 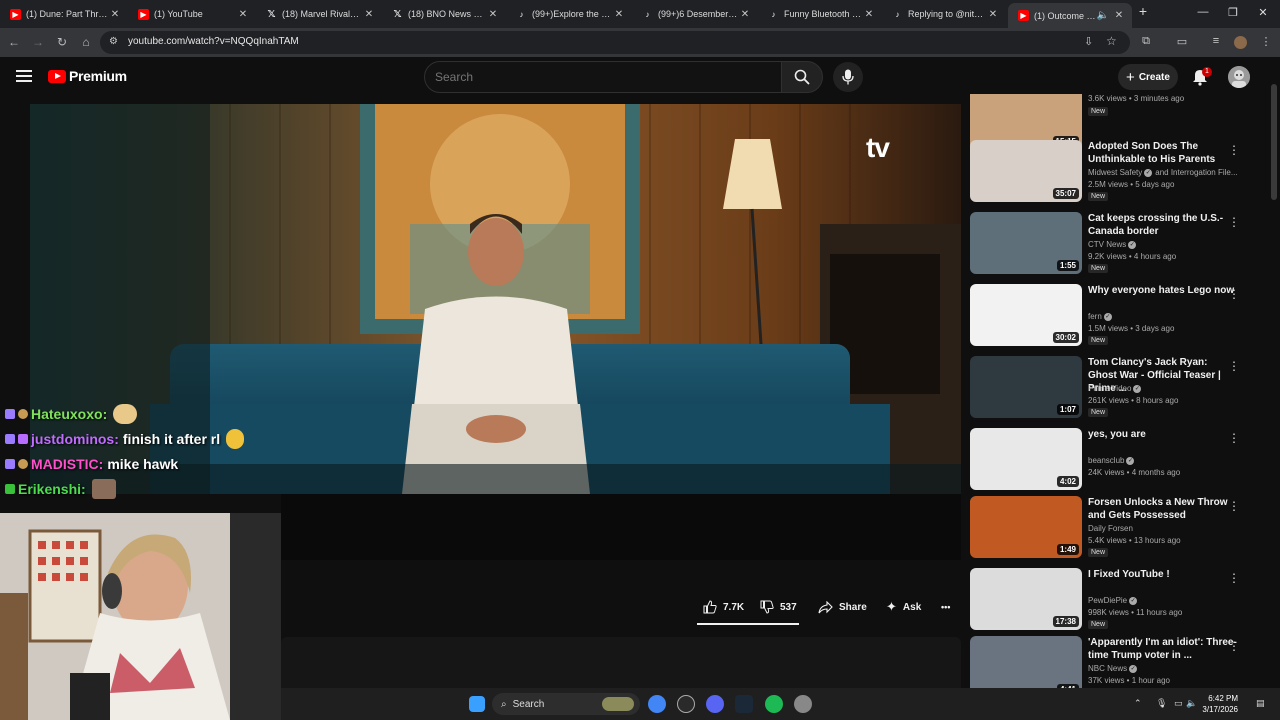 I want to click on video-channel: beansclub ✓, so click(x=1163, y=460).